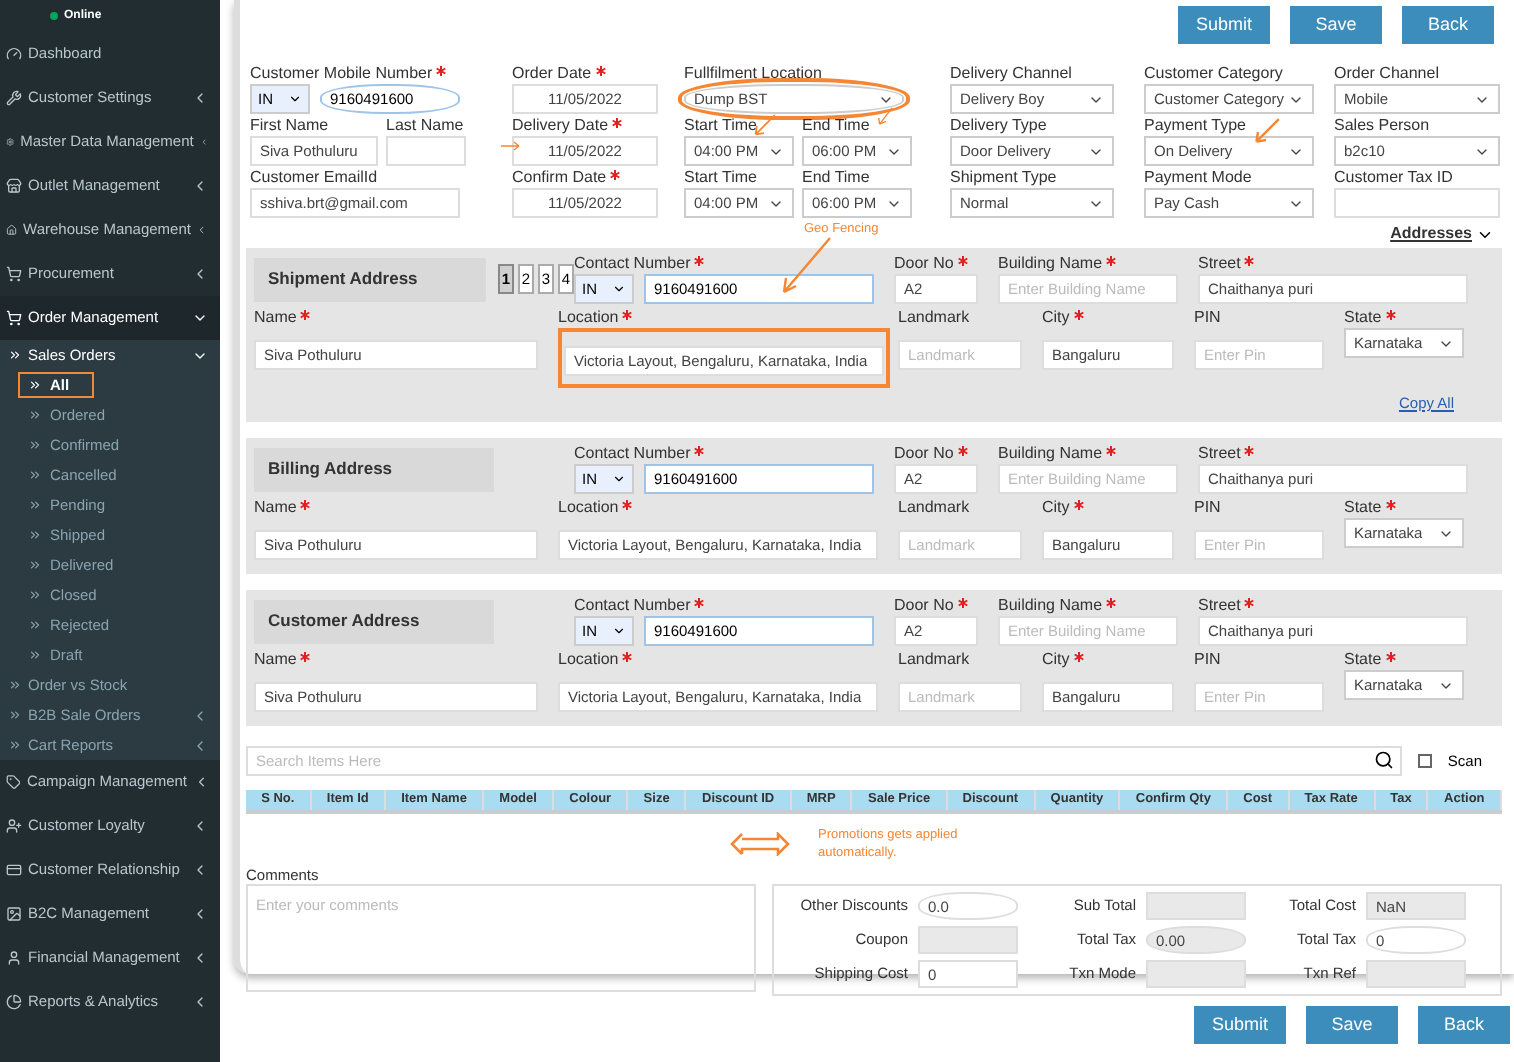 This screenshot has height=1062, width=1514. What do you see at coordinates (560, 126) in the screenshot?
I see `field-label: Delivery Date` at bounding box center [560, 126].